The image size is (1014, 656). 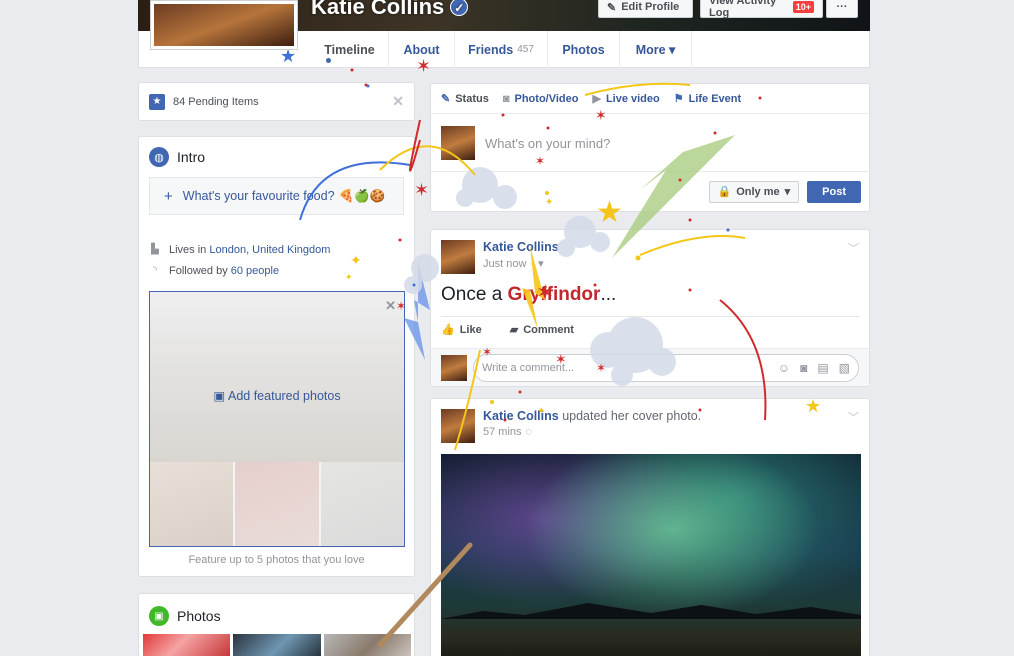 I want to click on comment-label: Comment, so click(x=548, y=329).